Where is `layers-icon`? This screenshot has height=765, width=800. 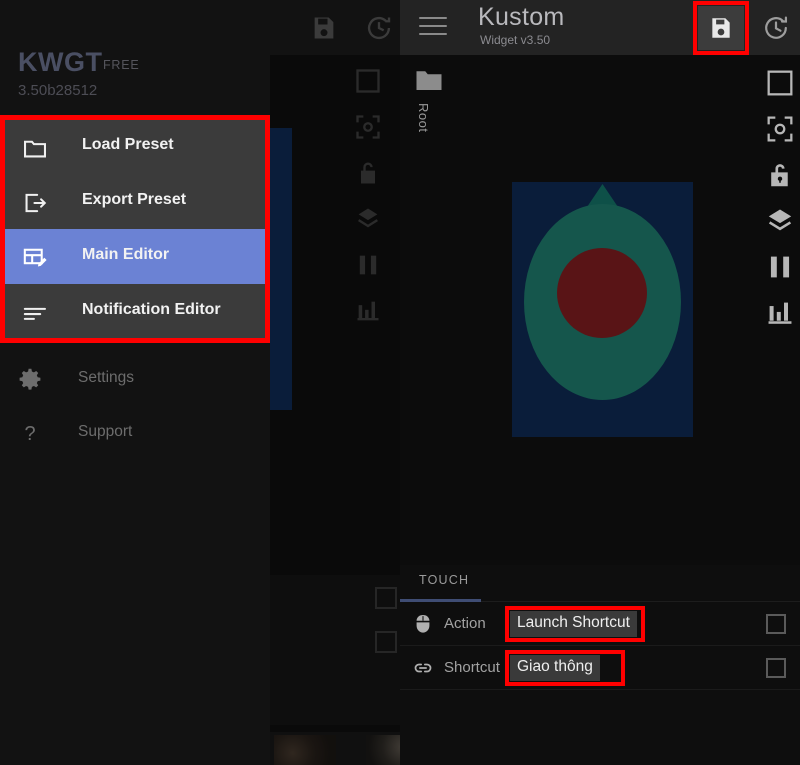 layers-icon is located at coordinates (780, 221).